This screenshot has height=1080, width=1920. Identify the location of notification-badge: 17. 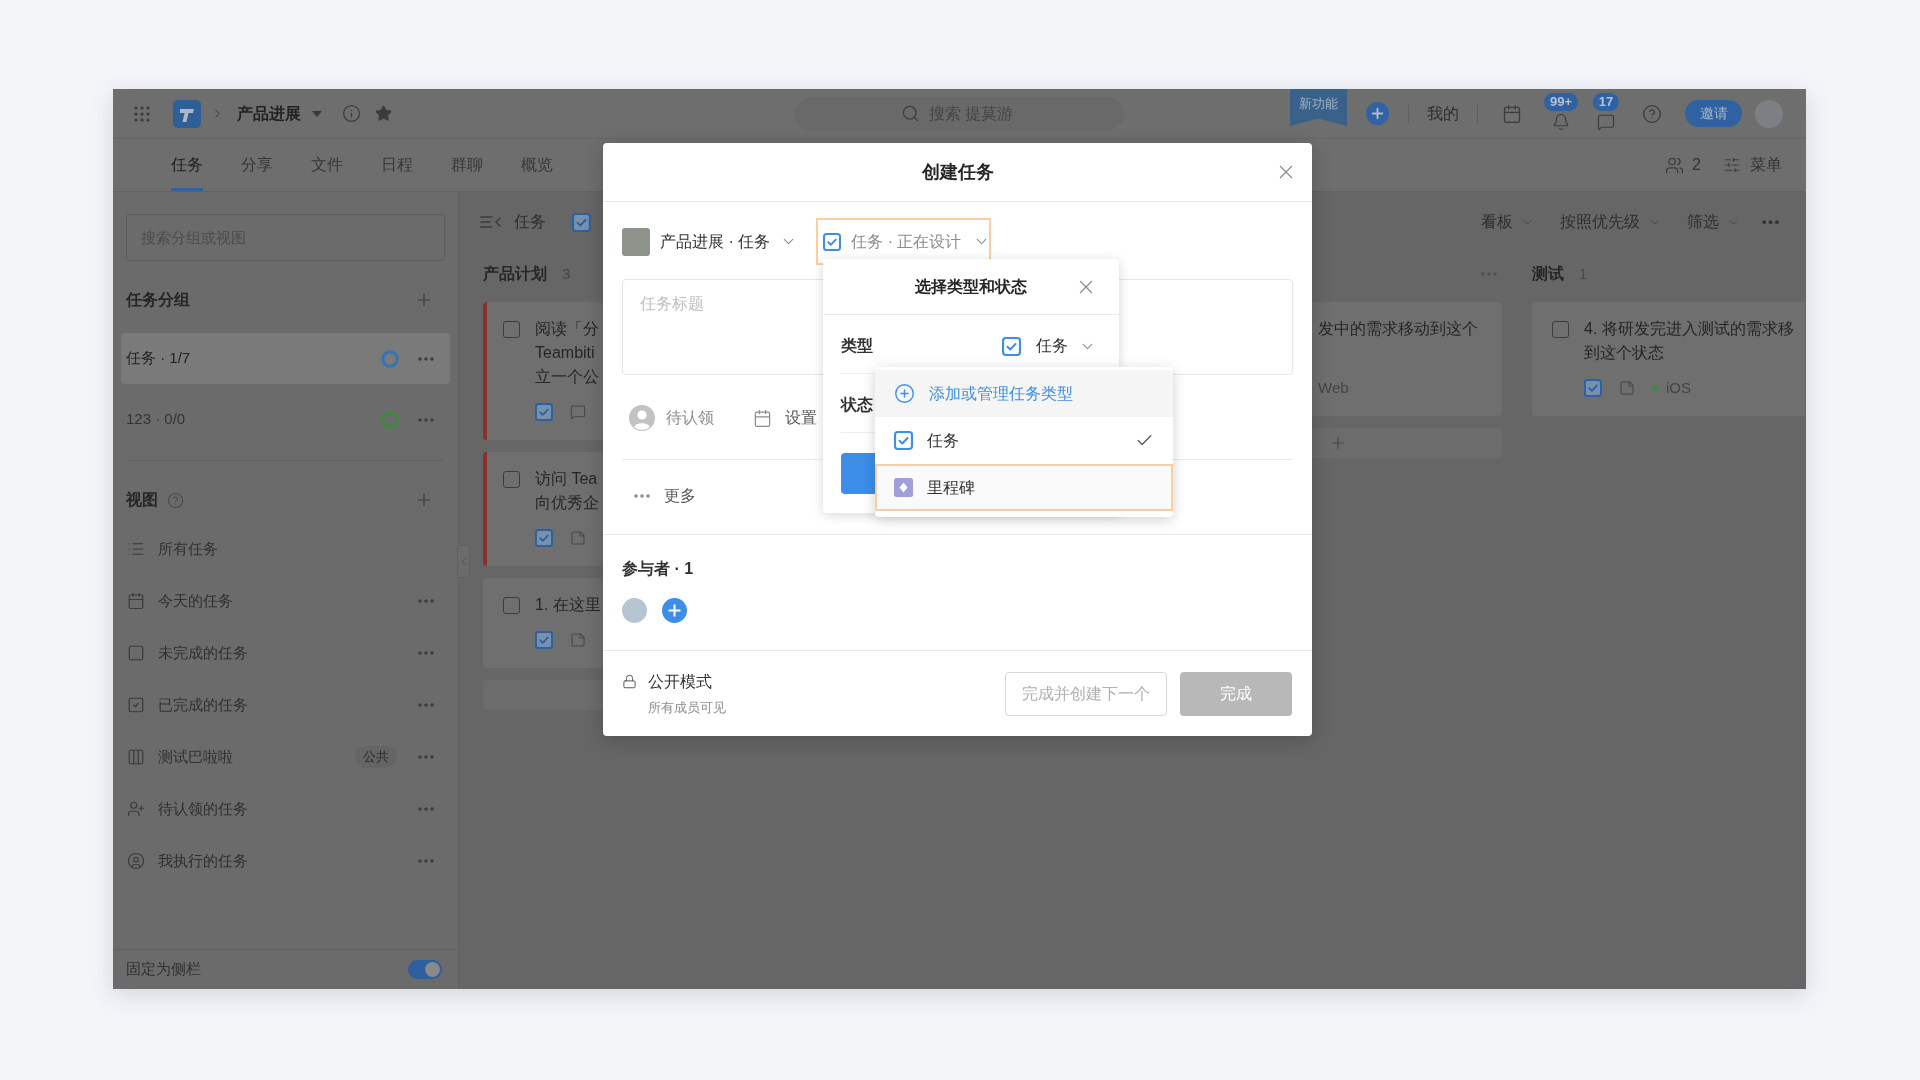
(1606, 101).